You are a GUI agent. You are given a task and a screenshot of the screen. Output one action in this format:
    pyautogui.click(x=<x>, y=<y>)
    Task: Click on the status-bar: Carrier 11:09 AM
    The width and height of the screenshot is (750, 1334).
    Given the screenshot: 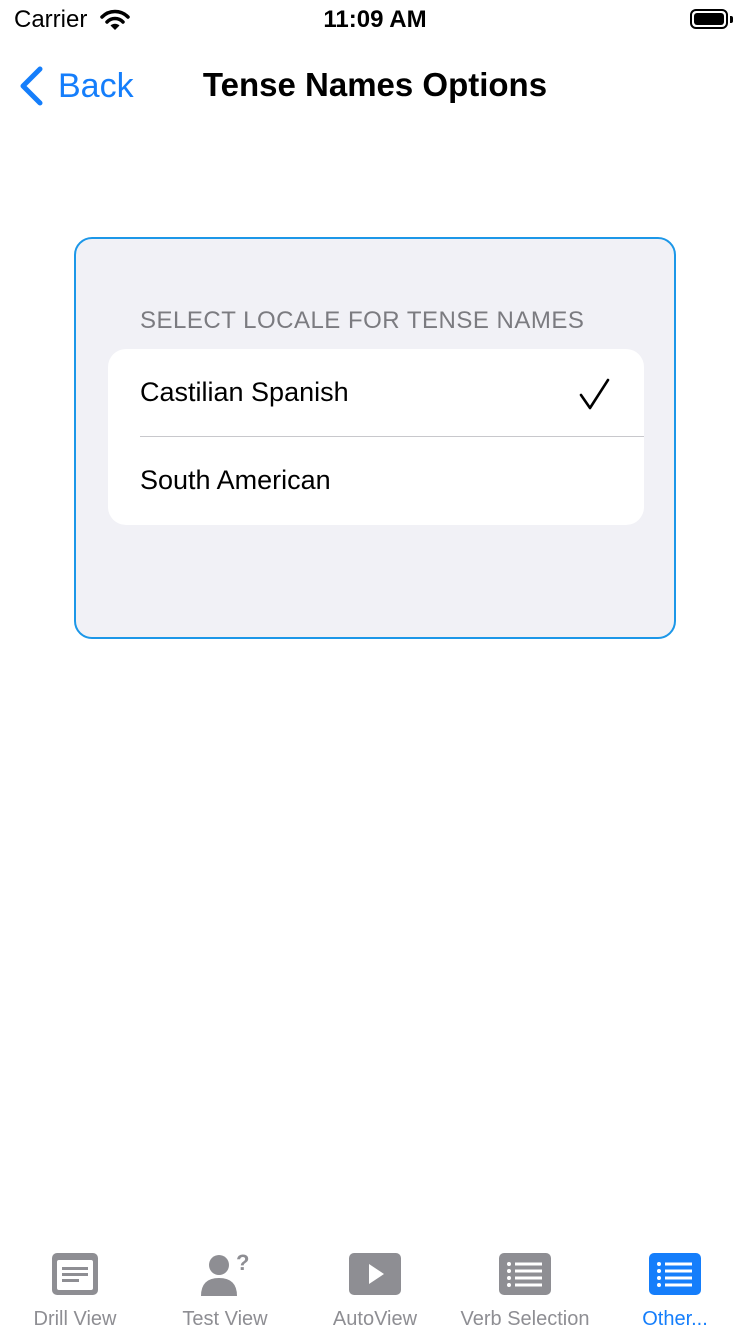 What is the action you would take?
    pyautogui.click(x=375, y=20)
    